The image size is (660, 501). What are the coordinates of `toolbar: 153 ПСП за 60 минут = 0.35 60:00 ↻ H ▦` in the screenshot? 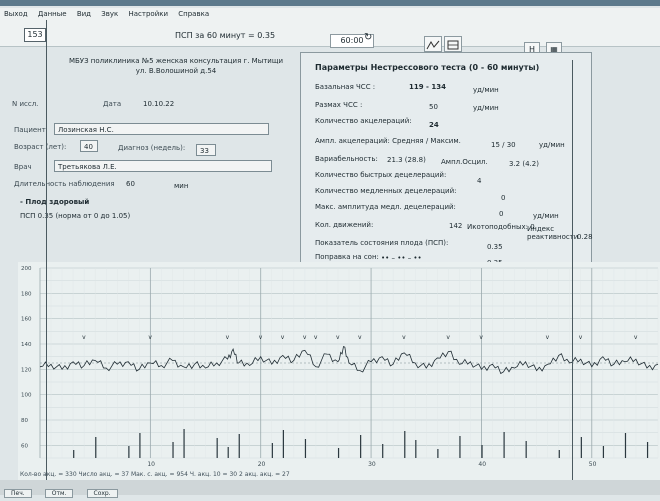 It's located at (330, 40).